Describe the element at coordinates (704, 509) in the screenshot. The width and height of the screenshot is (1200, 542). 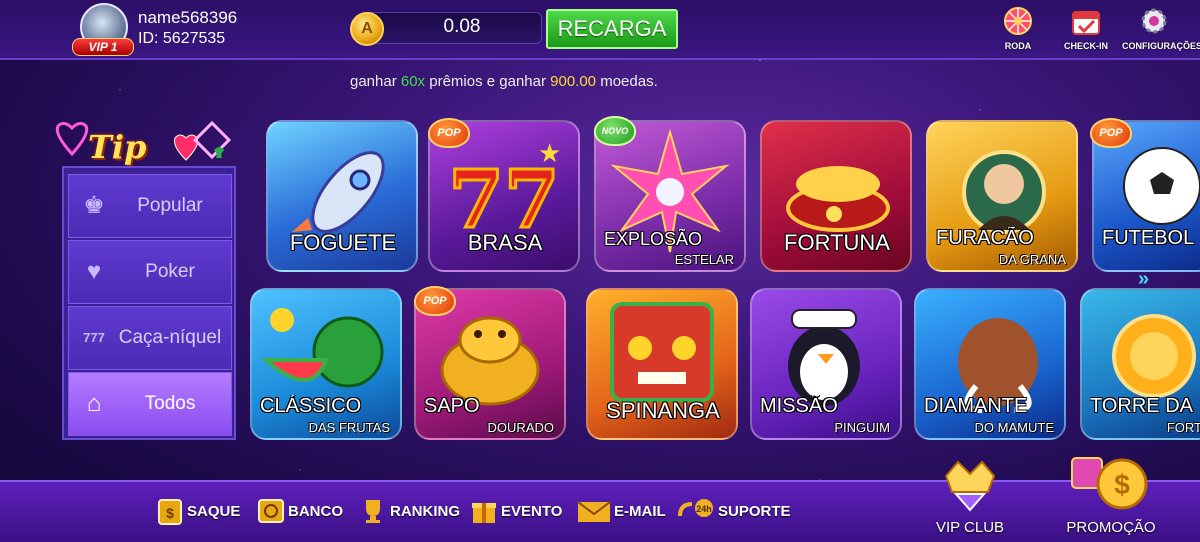
I see `svg-text: 24h` at that location.